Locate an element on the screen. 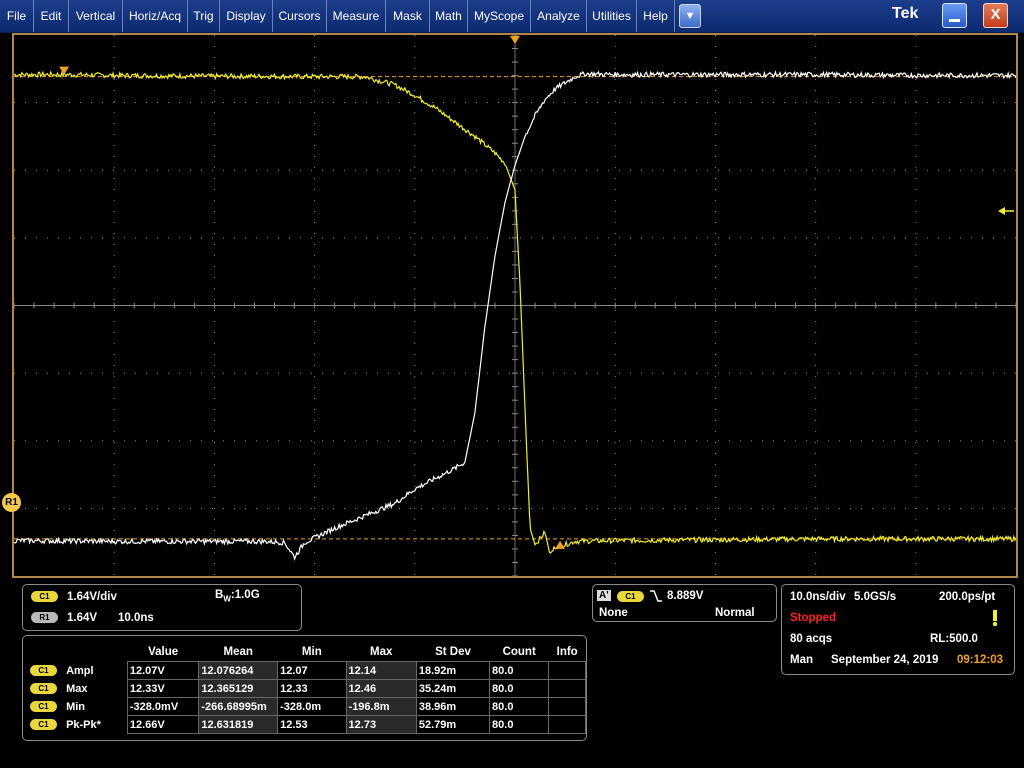 The width and height of the screenshot is (1024, 768). close-button: X is located at coordinates (995, 15).